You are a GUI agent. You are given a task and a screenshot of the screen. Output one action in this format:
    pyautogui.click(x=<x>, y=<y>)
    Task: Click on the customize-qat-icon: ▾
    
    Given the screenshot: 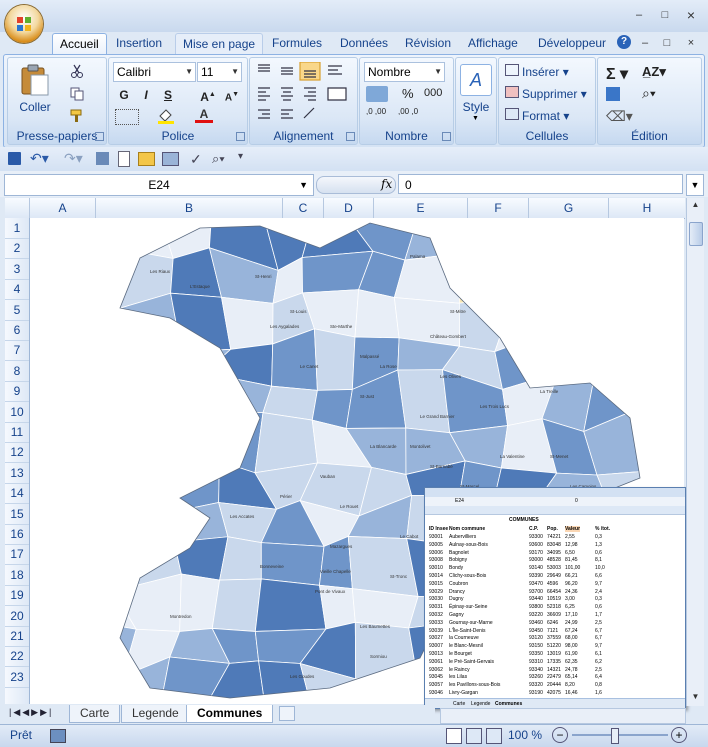 What is the action you would take?
    pyautogui.click(x=240, y=156)
    